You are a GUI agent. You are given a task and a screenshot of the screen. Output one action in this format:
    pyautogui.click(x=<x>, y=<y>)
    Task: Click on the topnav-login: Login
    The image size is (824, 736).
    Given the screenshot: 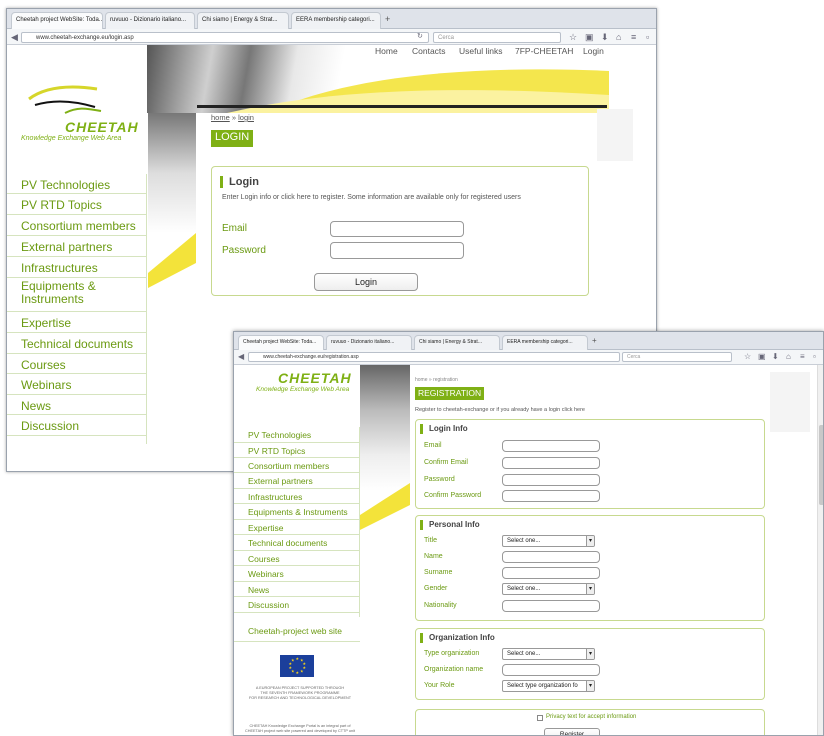 What is the action you would take?
    pyautogui.click(x=593, y=51)
    